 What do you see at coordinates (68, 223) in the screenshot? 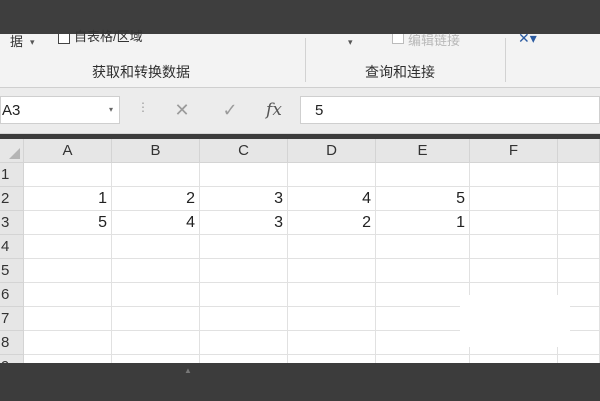
I see `cell-a3: 5` at bounding box center [68, 223].